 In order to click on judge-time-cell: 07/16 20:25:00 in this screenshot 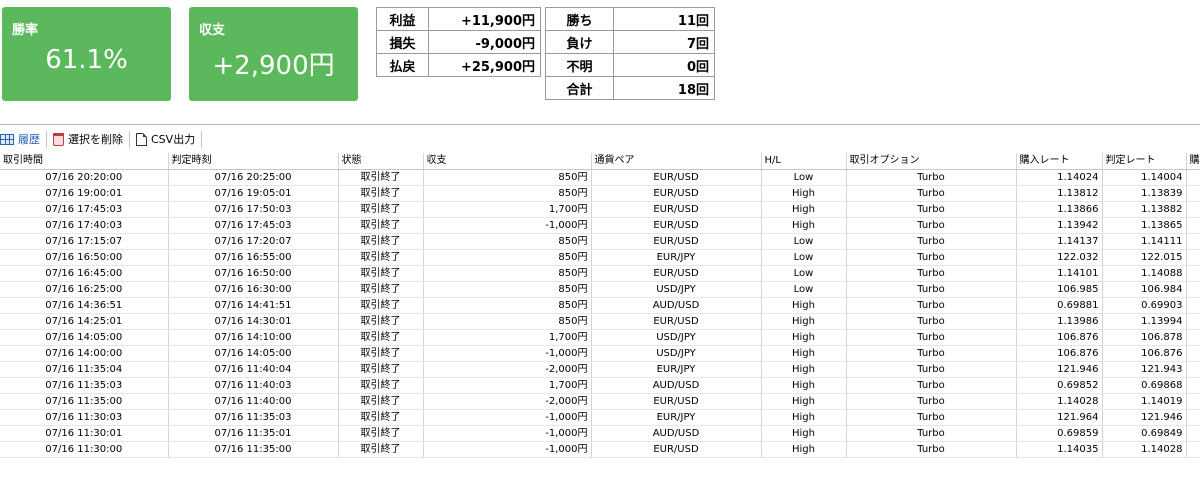, I will do `click(253, 177)`.